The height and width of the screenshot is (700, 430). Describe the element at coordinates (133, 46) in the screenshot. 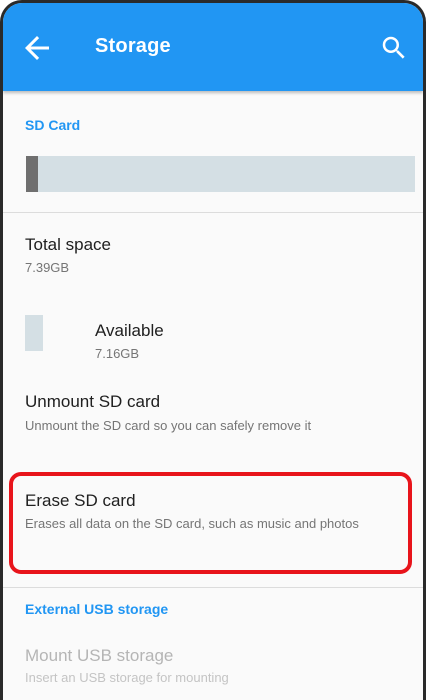

I see `page-title: Storage` at that location.